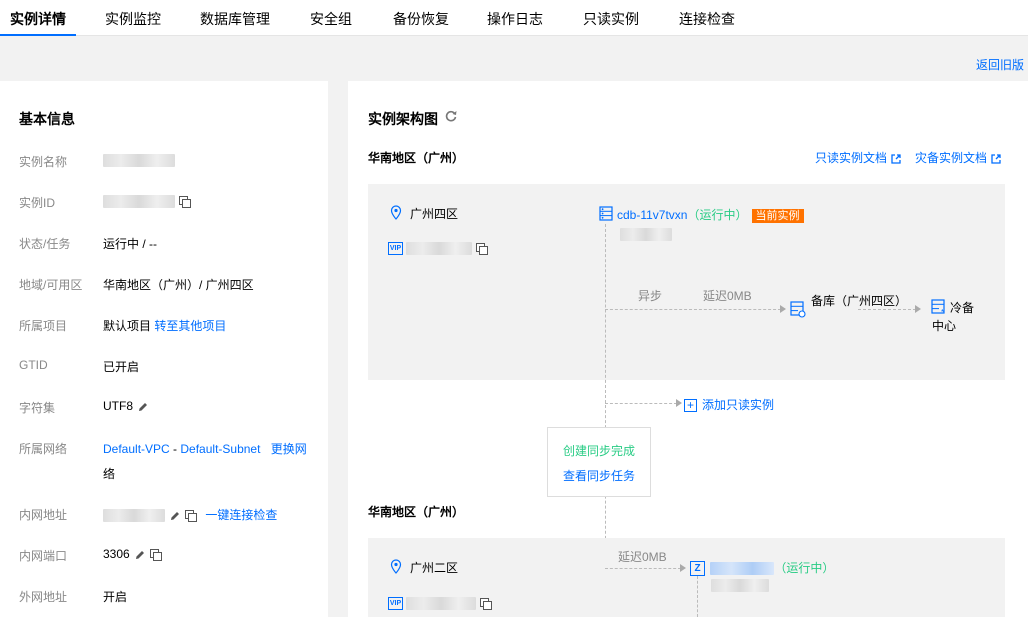 The image size is (1028, 617). What do you see at coordinates (43, 162) in the screenshot?
I see `instance-name-label: 实例名称` at bounding box center [43, 162].